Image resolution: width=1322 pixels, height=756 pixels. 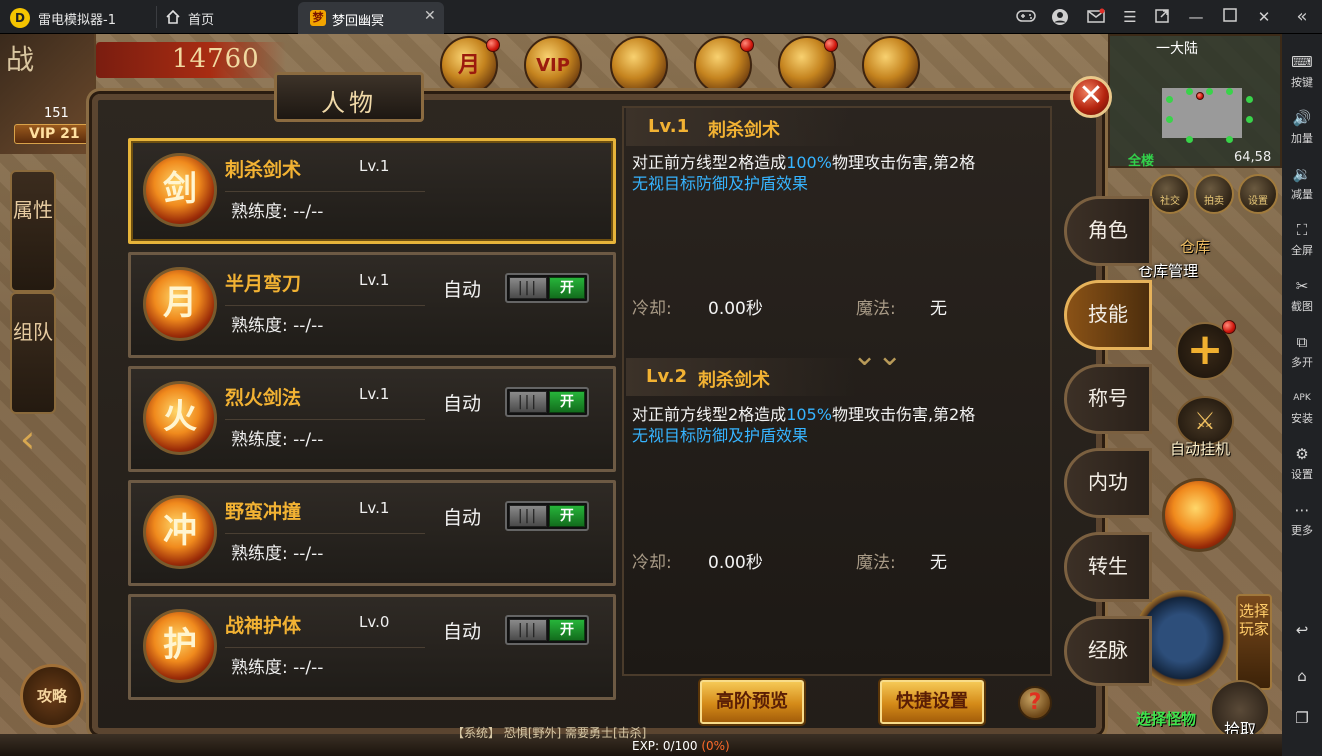 I want to click on skill-name: 战神护体, so click(x=263, y=626).